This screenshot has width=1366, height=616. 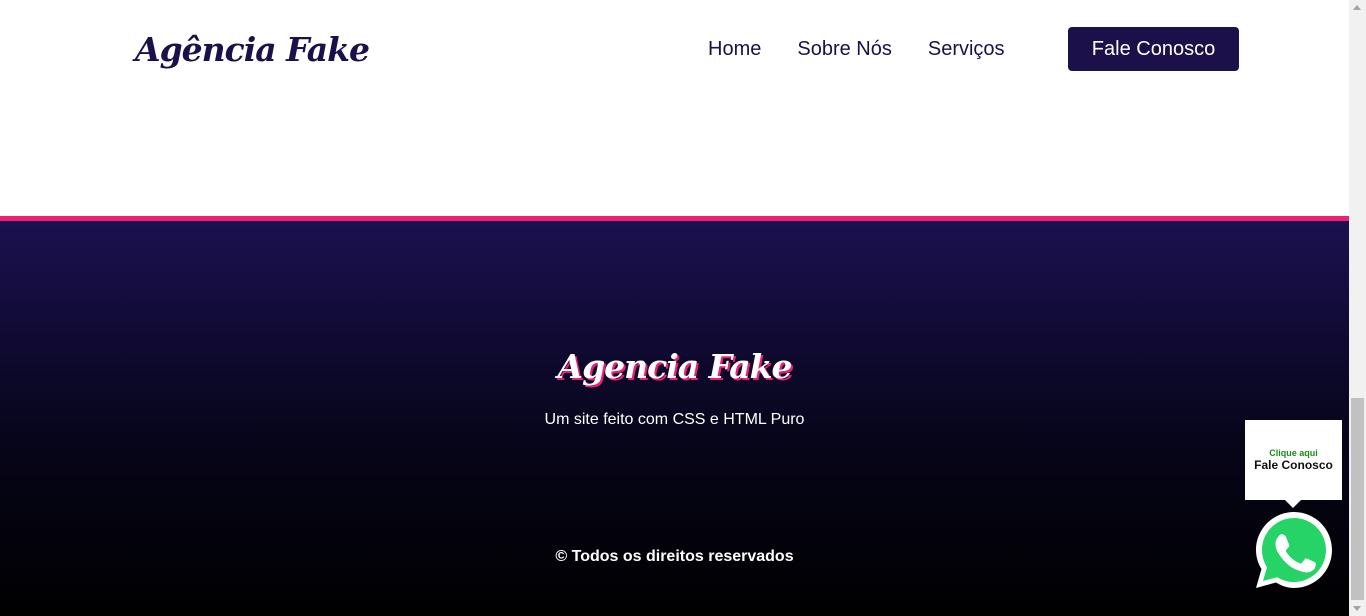 I want to click on footer-logo: Agencia Fake, so click(x=674, y=366).